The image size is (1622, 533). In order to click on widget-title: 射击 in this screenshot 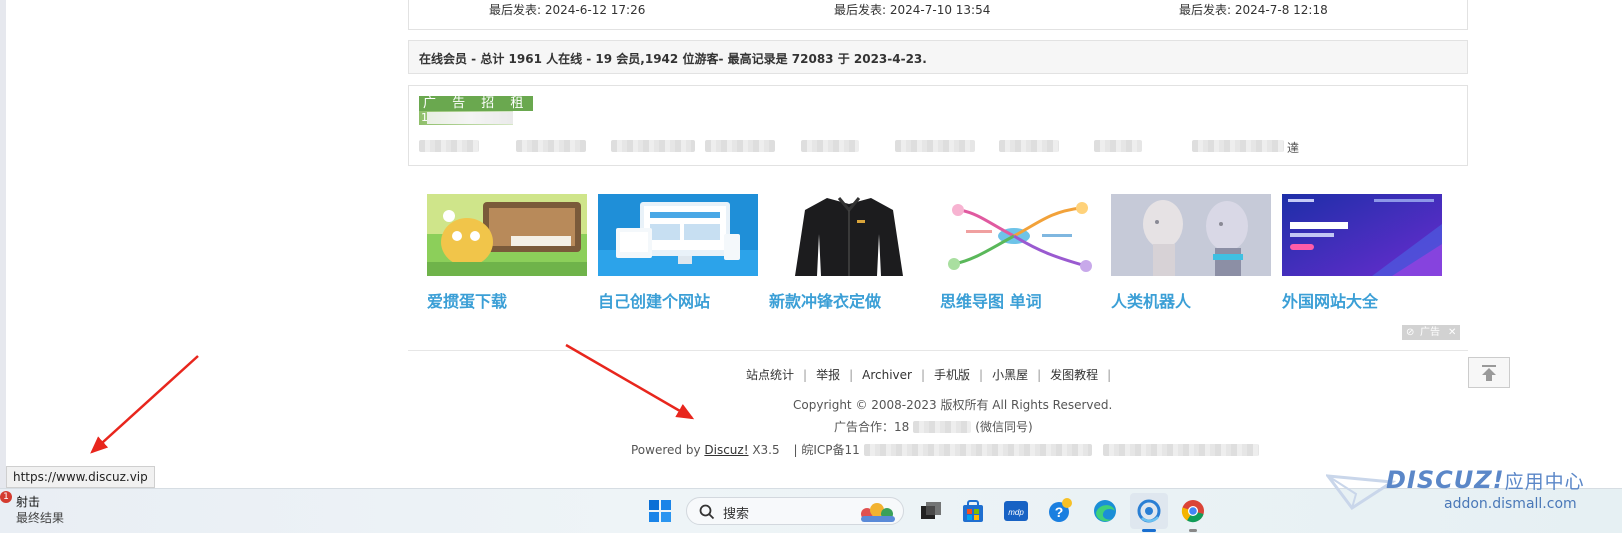, I will do `click(28, 501)`.